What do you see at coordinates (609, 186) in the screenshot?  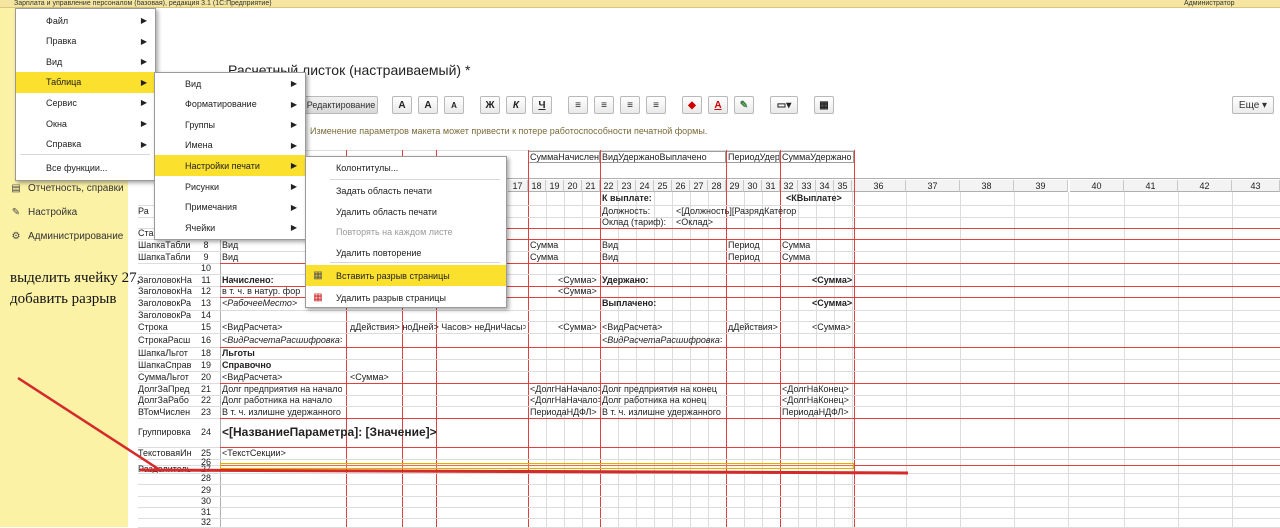 I see `column-header: 22` at bounding box center [609, 186].